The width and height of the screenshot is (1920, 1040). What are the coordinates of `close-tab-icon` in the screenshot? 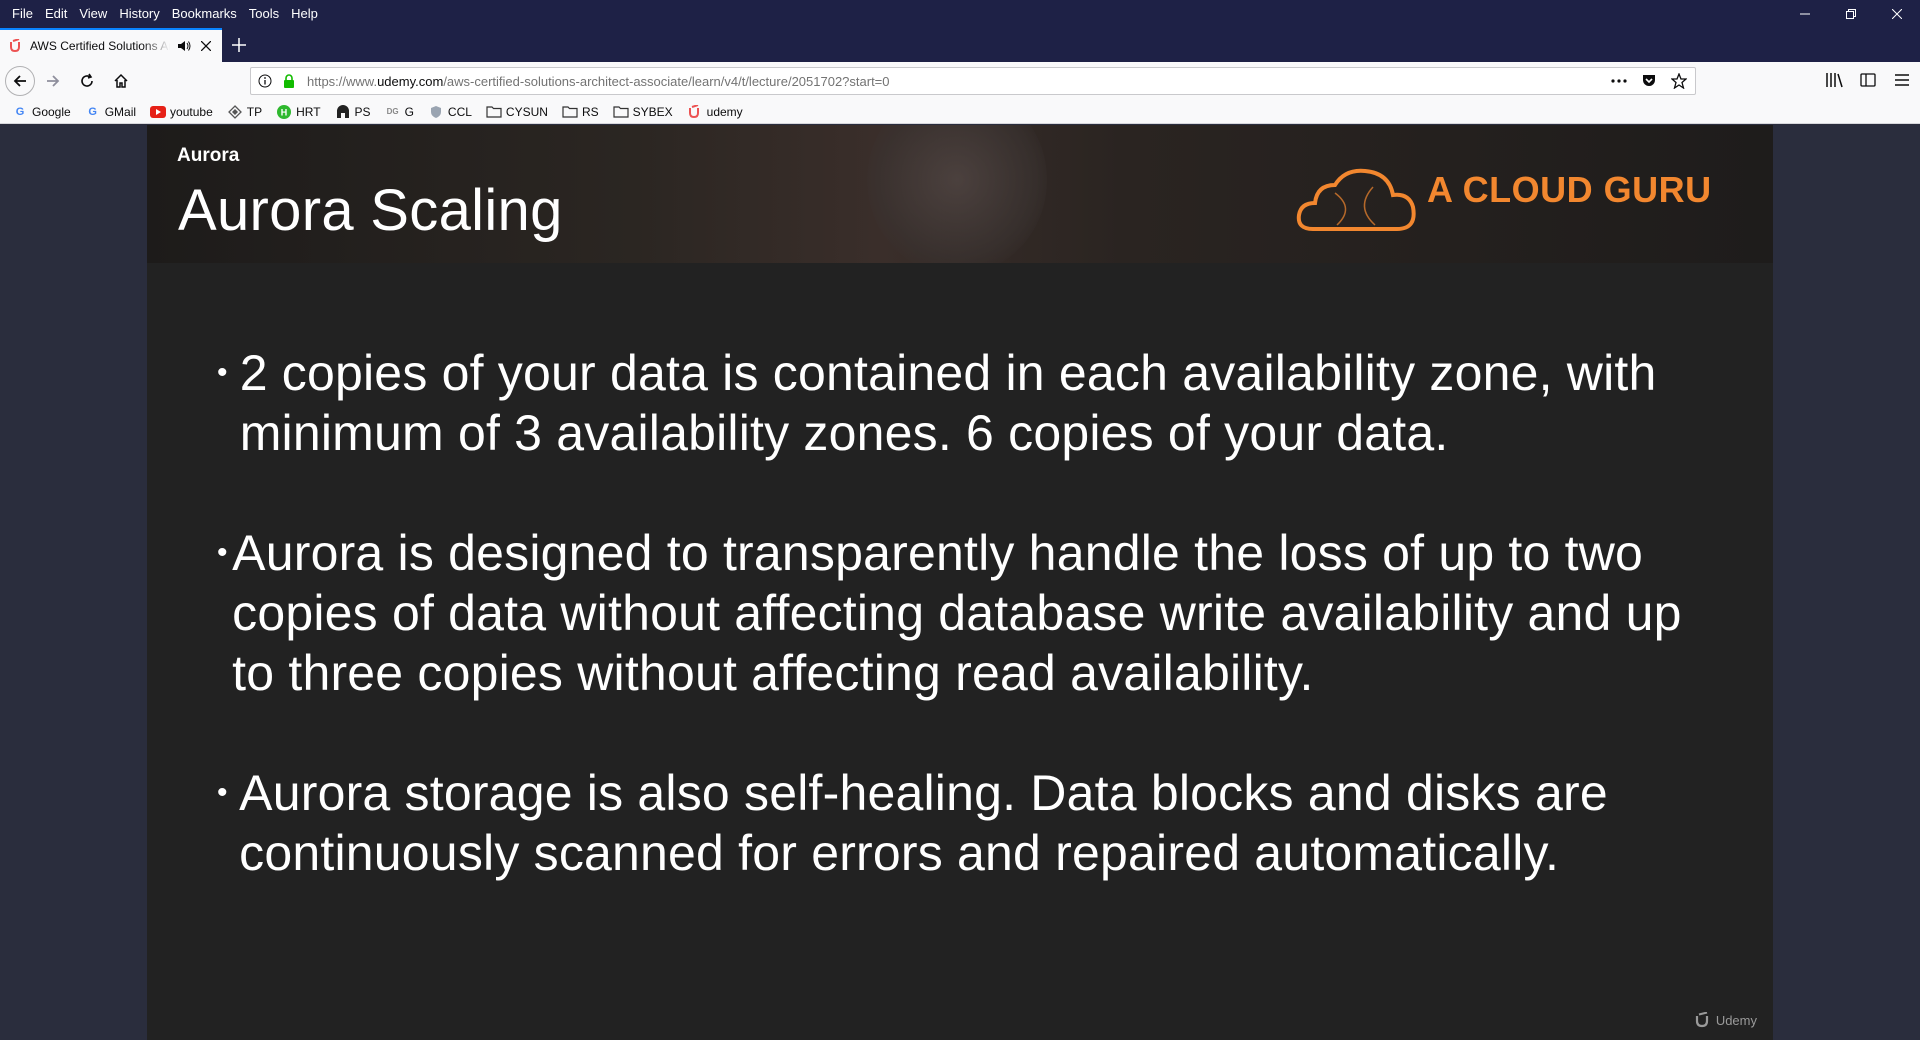 It's located at (206, 46).